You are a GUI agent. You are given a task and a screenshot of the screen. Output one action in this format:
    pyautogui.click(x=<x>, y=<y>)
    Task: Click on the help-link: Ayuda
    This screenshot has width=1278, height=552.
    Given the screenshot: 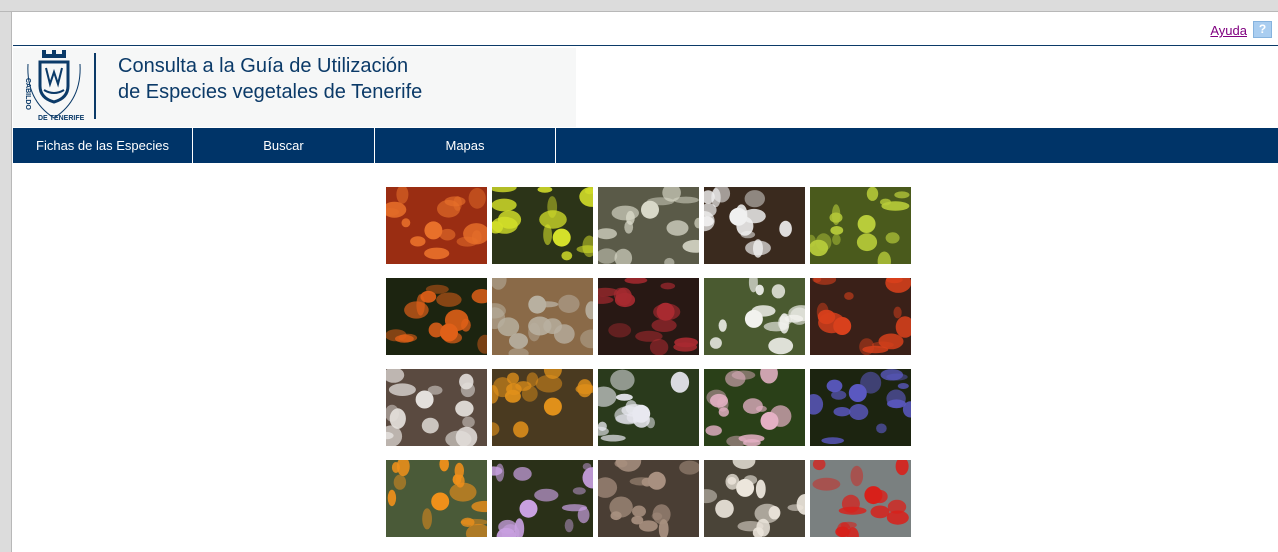 What is the action you would take?
    pyautogui.click(x=1228, y=30)
    